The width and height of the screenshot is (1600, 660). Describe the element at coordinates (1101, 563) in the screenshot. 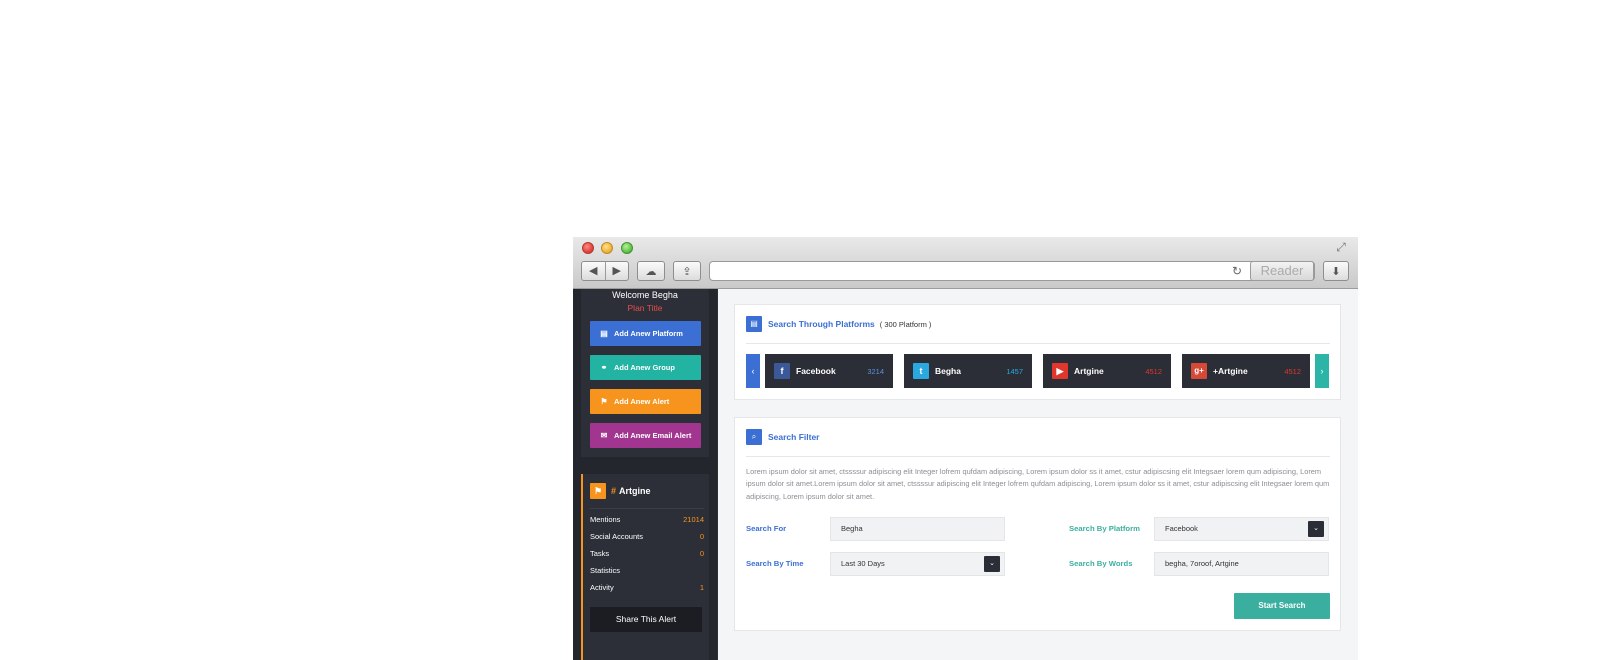

I see `words-filter-label: Search By Words` at that location.